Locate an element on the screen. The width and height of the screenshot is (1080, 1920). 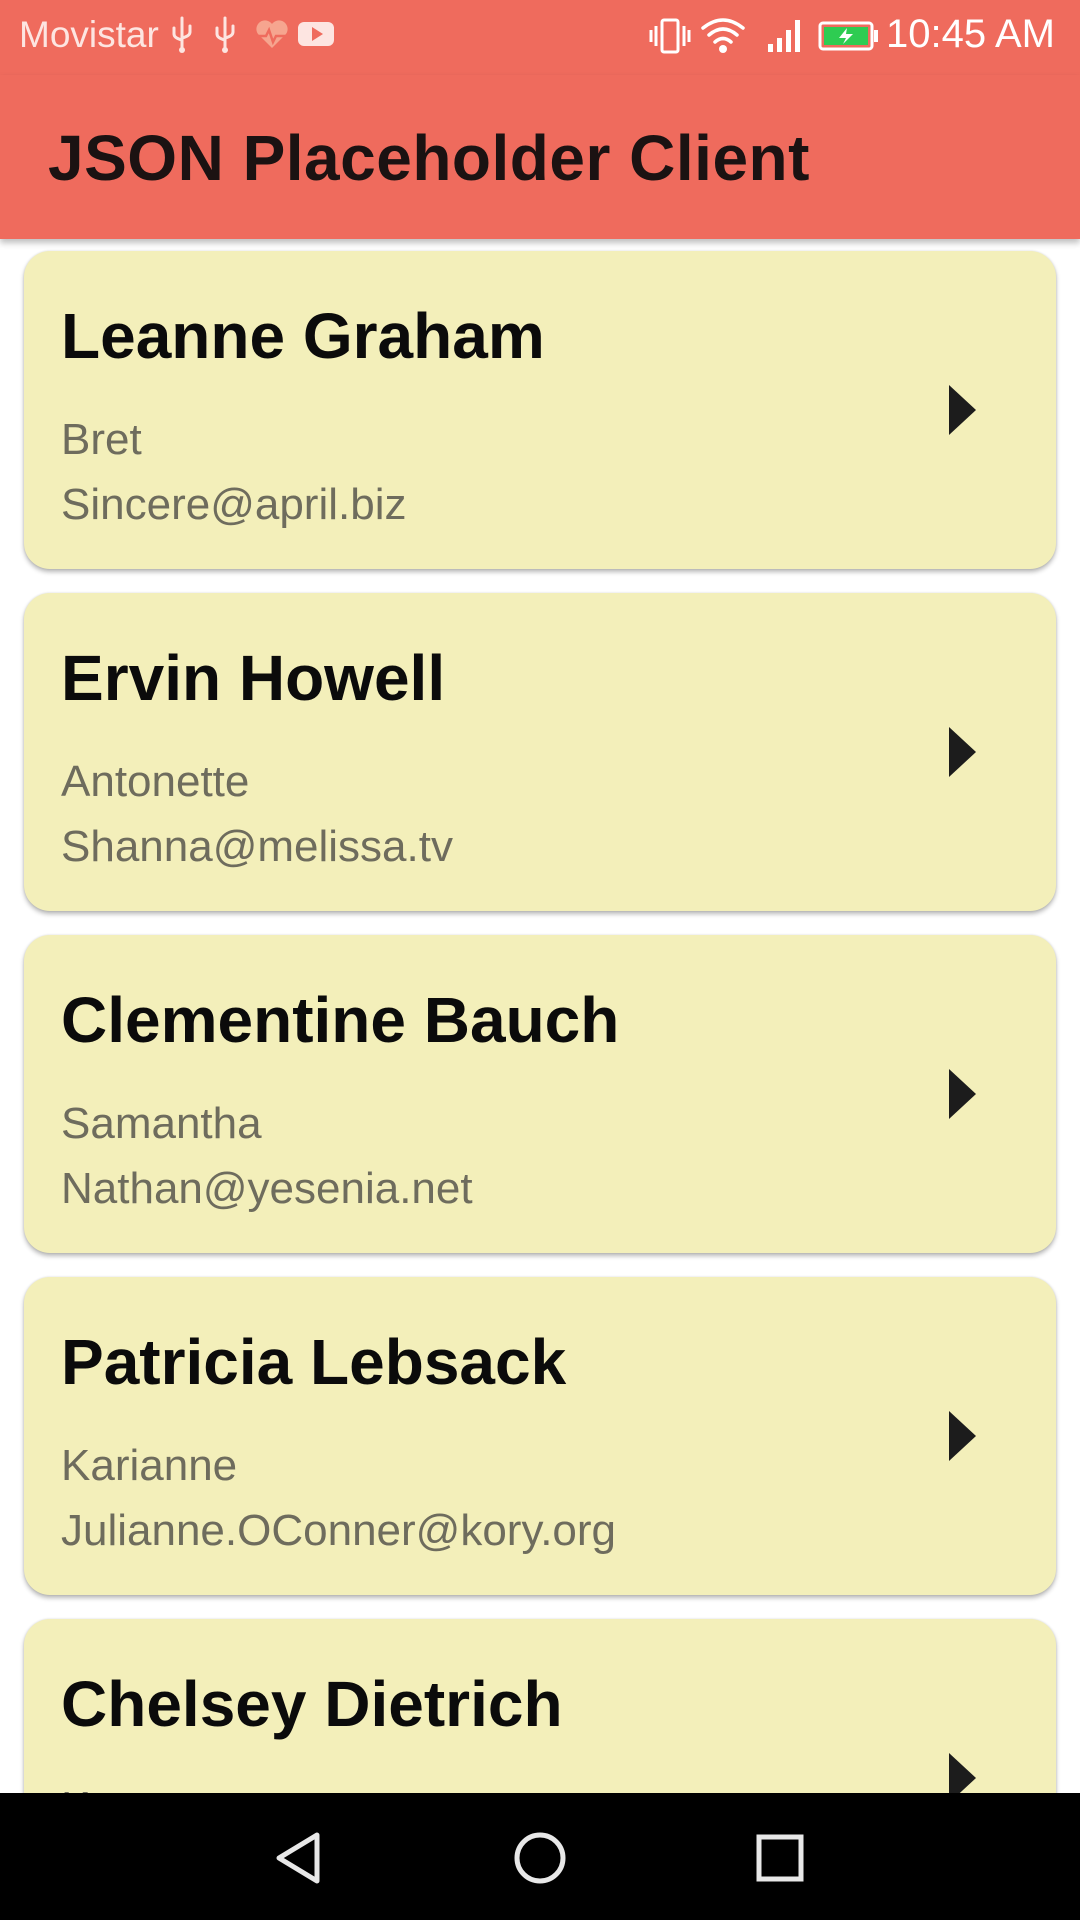
user-name: Patricia Lebsack is located at coordinates (314, 1362).